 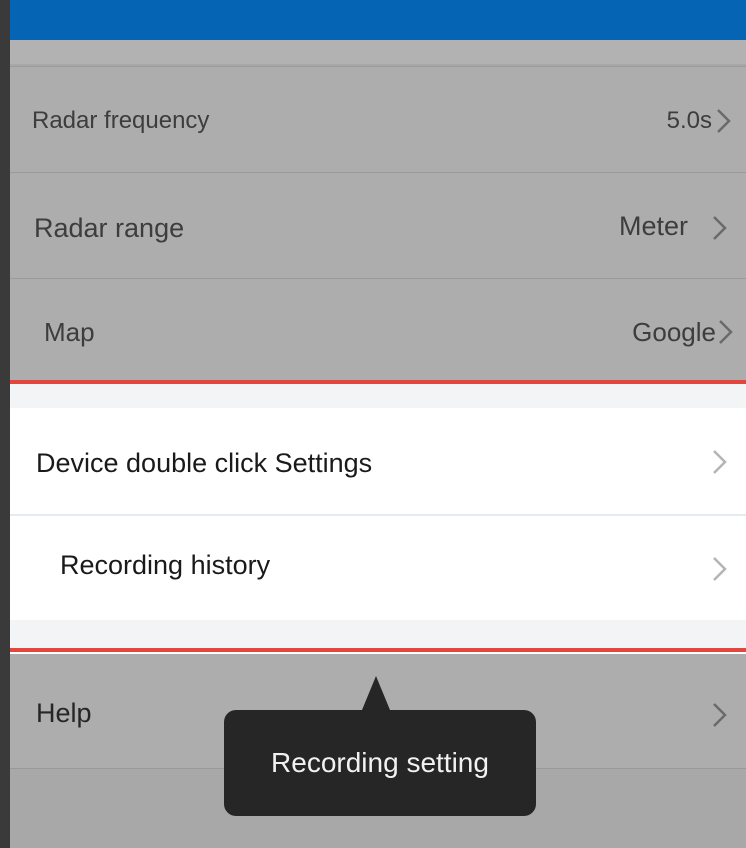 What do you see at coordinates (165, 565) in the screenshot?
I see `setting-label: Recording history` at bounding box center [165, 565].